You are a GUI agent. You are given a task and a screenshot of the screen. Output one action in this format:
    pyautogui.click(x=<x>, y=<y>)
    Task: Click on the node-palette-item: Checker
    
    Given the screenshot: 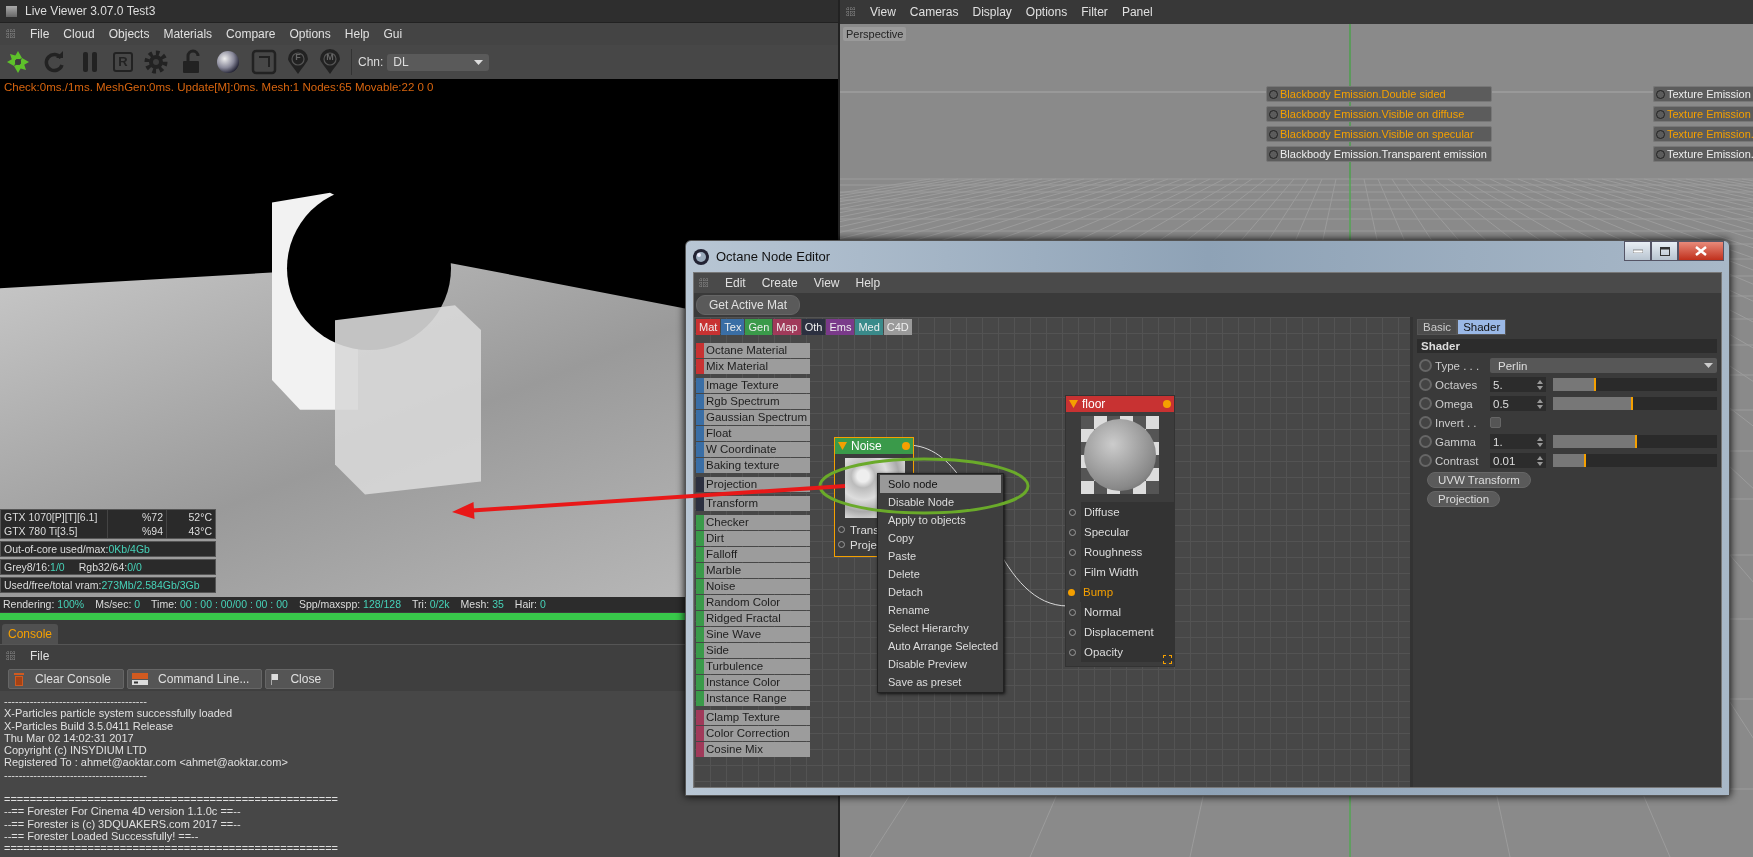 What is the action you would take?
    pyautogui.click(x=753, y=522)
    